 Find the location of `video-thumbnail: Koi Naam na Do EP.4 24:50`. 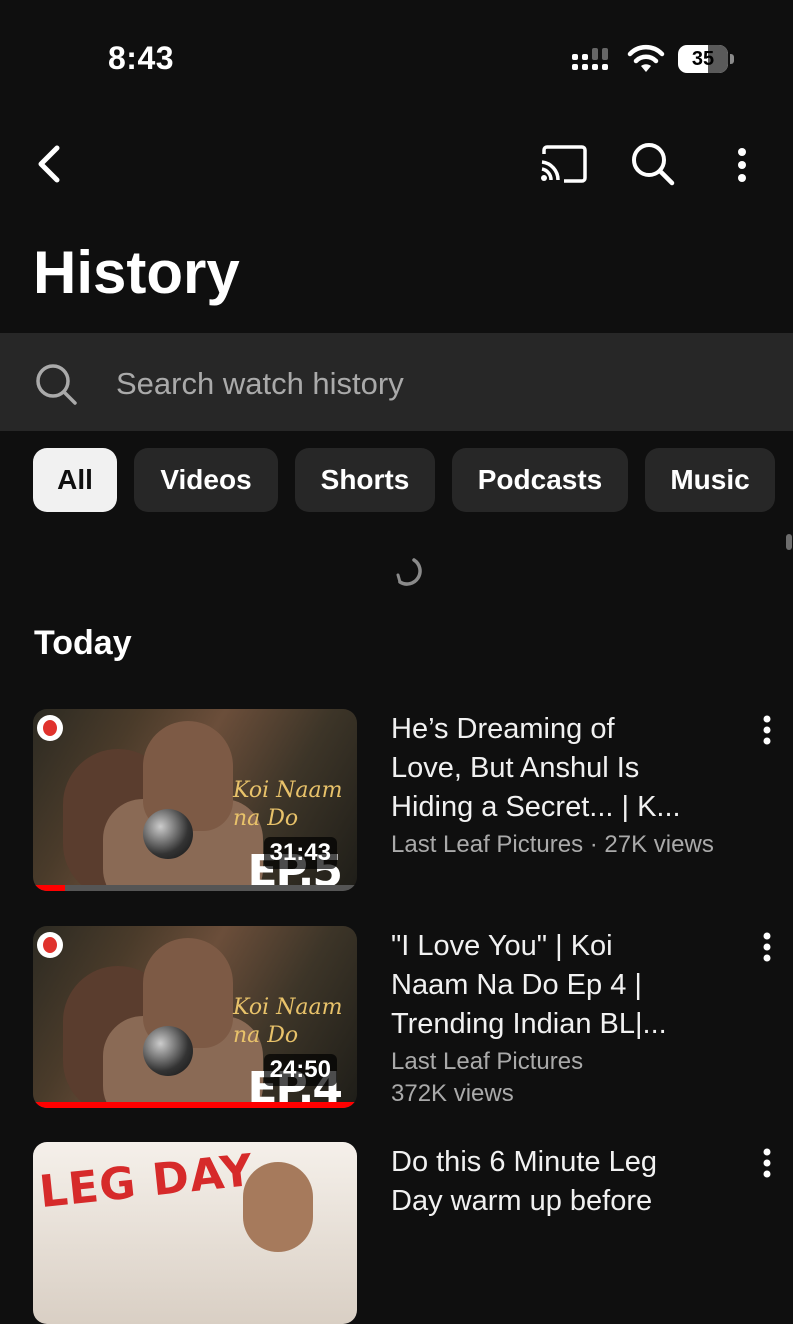

video-thumbnail: Koi Naam na Do EP.4 24:50 is located at coordinates (195, 1017).